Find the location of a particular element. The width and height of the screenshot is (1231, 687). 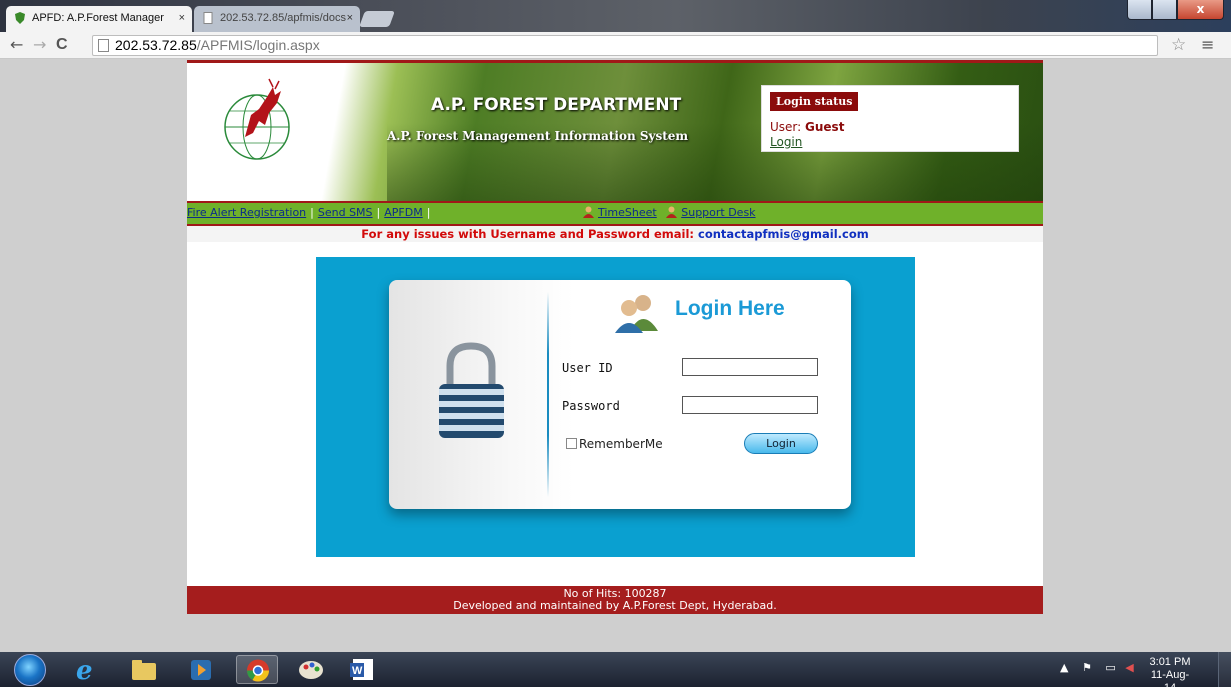

browser-toolbar: ← → C 202.53.72.85/APFMIS/login.aspx ☆ ≡ is located at coordinates (615, 45).